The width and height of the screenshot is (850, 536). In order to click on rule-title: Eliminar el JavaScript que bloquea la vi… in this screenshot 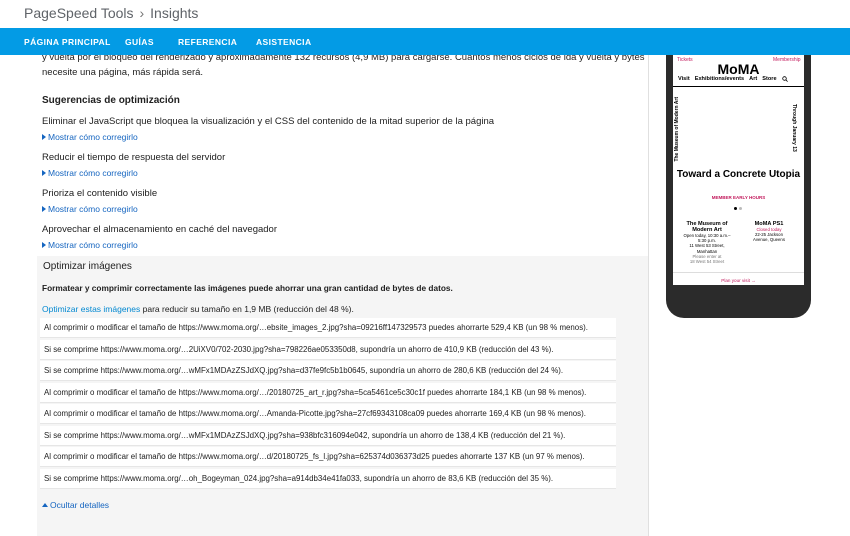, I will do `click(268, 121)`.